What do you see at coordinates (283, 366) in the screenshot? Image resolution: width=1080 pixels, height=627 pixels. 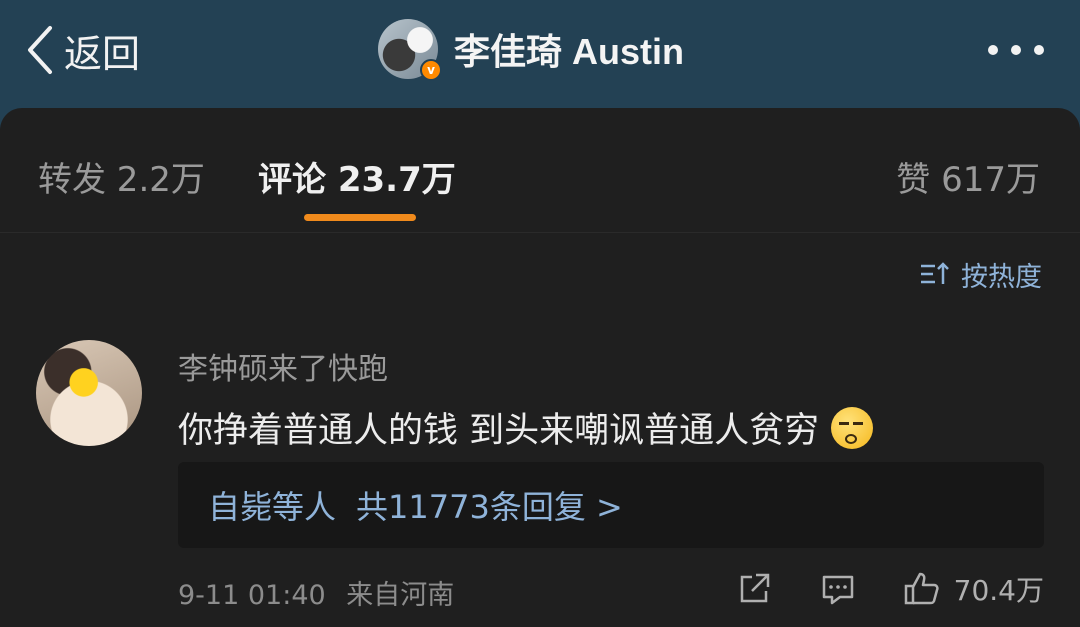 I see `commenter-username: 李钟硕来了快跑` at bounding box center [283, 366].